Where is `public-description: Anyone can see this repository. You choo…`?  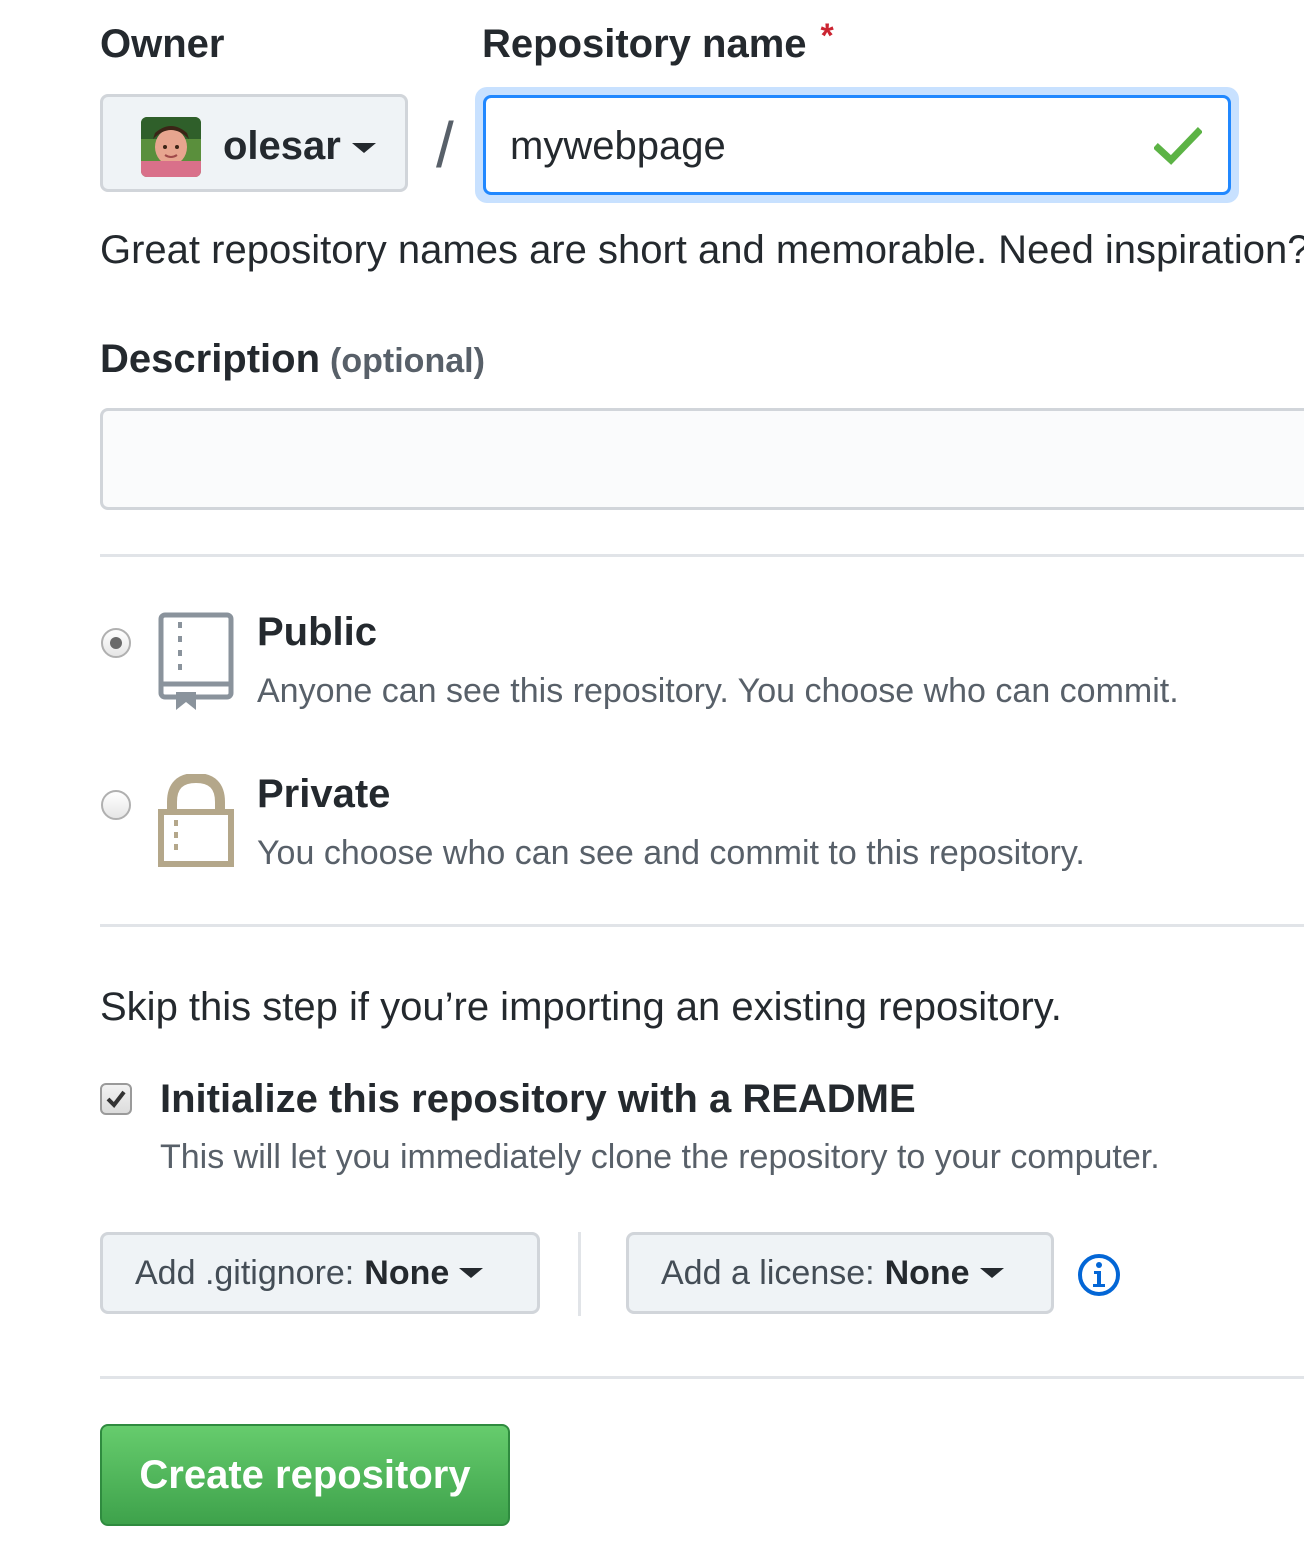 public-description: Anyone can see this repository. You choo… is located at coordinates (718, 691).